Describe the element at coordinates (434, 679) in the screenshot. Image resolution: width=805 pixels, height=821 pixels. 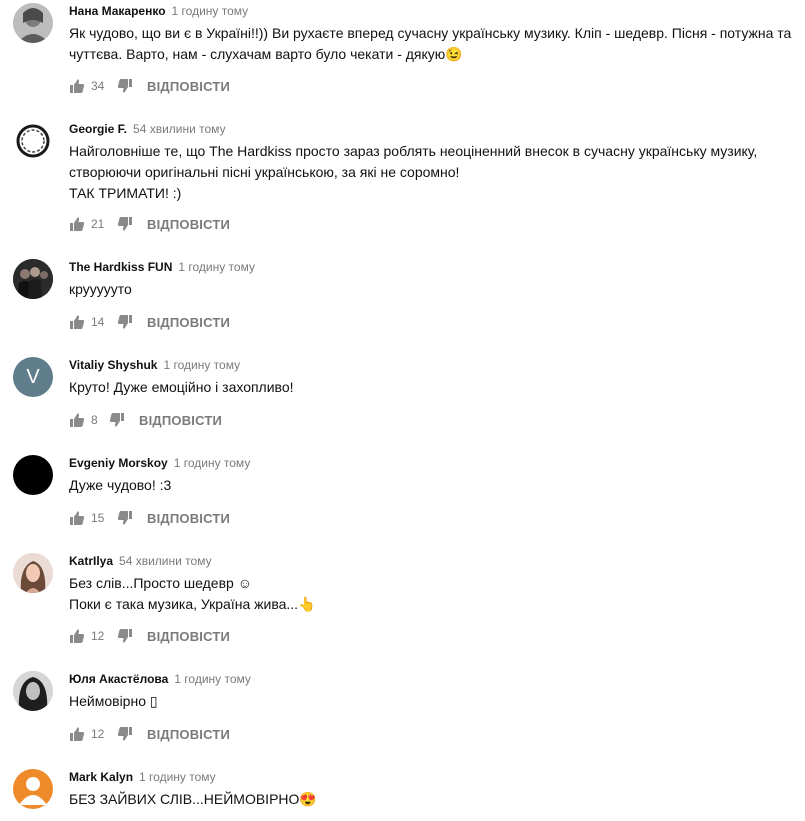
I see `comment-meta: Юля Акастёлова 1 годину тому` at that location.